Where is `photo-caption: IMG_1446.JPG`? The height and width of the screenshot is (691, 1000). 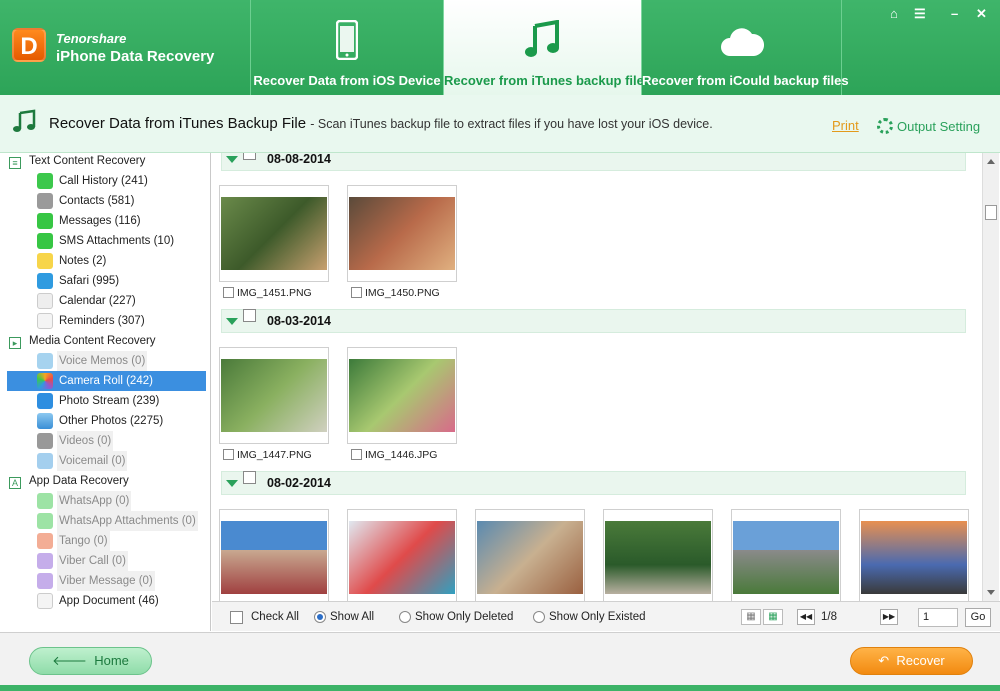
photo-caption: IMG_1446.JPG is located at coordinates (394, 455).